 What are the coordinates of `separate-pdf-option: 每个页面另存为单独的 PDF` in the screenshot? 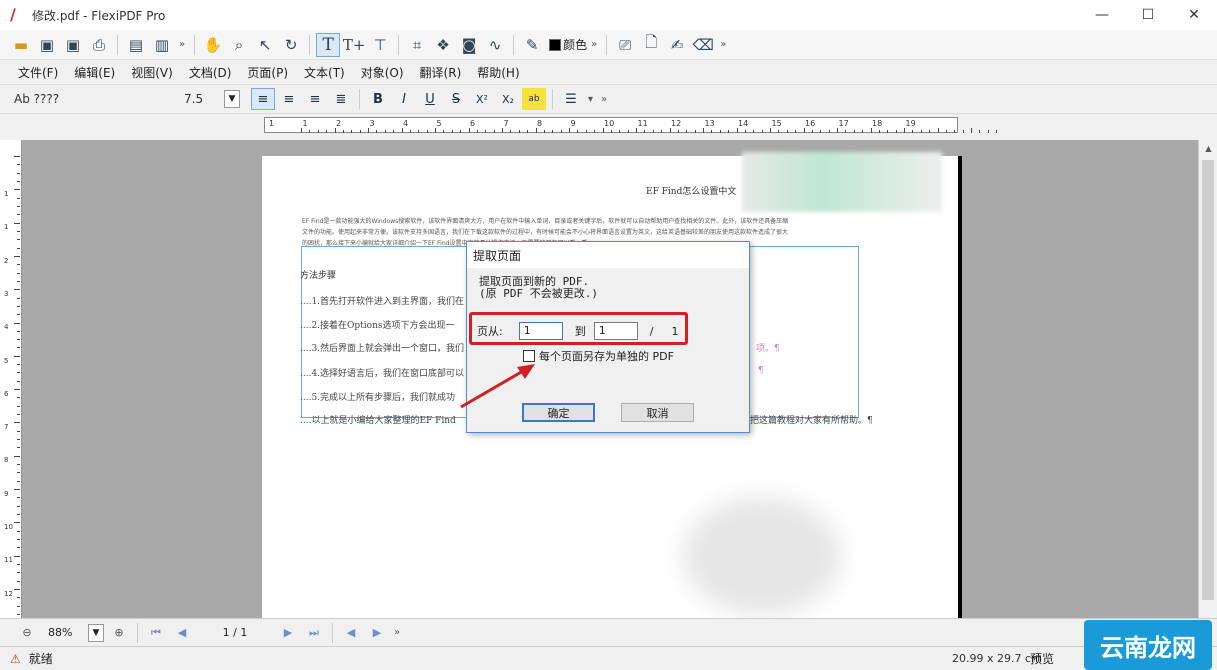 It's located at (598, 356).